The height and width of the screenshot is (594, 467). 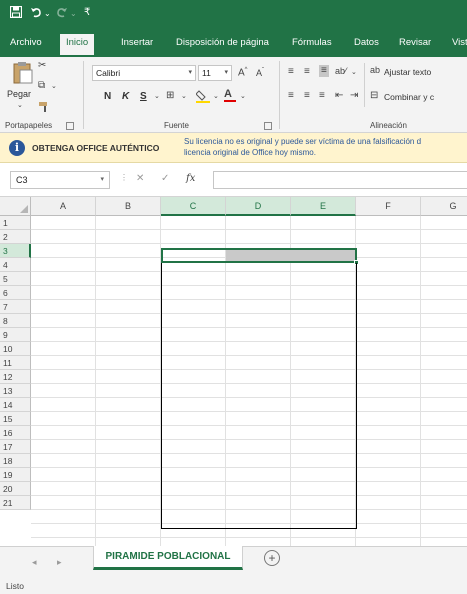 I want to click on row-header-11: 11, so click(x=15, y=363).